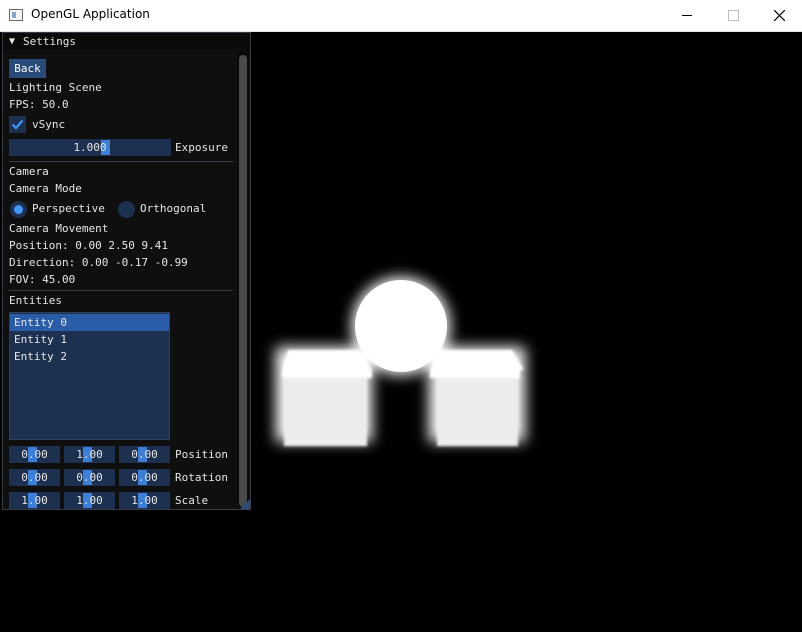 The image size is (802, 632). What do you see at coordinates (89, 376) in the screenshot?
I see `entity-listbox: Entity 0 Entity 1 Entity 2` at bounding box center [89, 376].